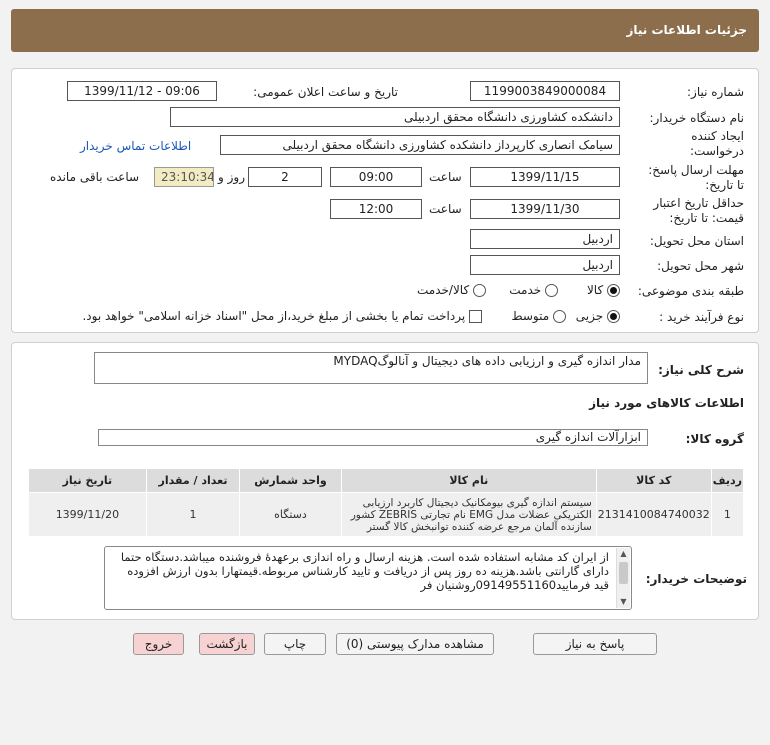  I want to click on validity-label: حداقل تاریخ اعتبار, so click(698, 203).